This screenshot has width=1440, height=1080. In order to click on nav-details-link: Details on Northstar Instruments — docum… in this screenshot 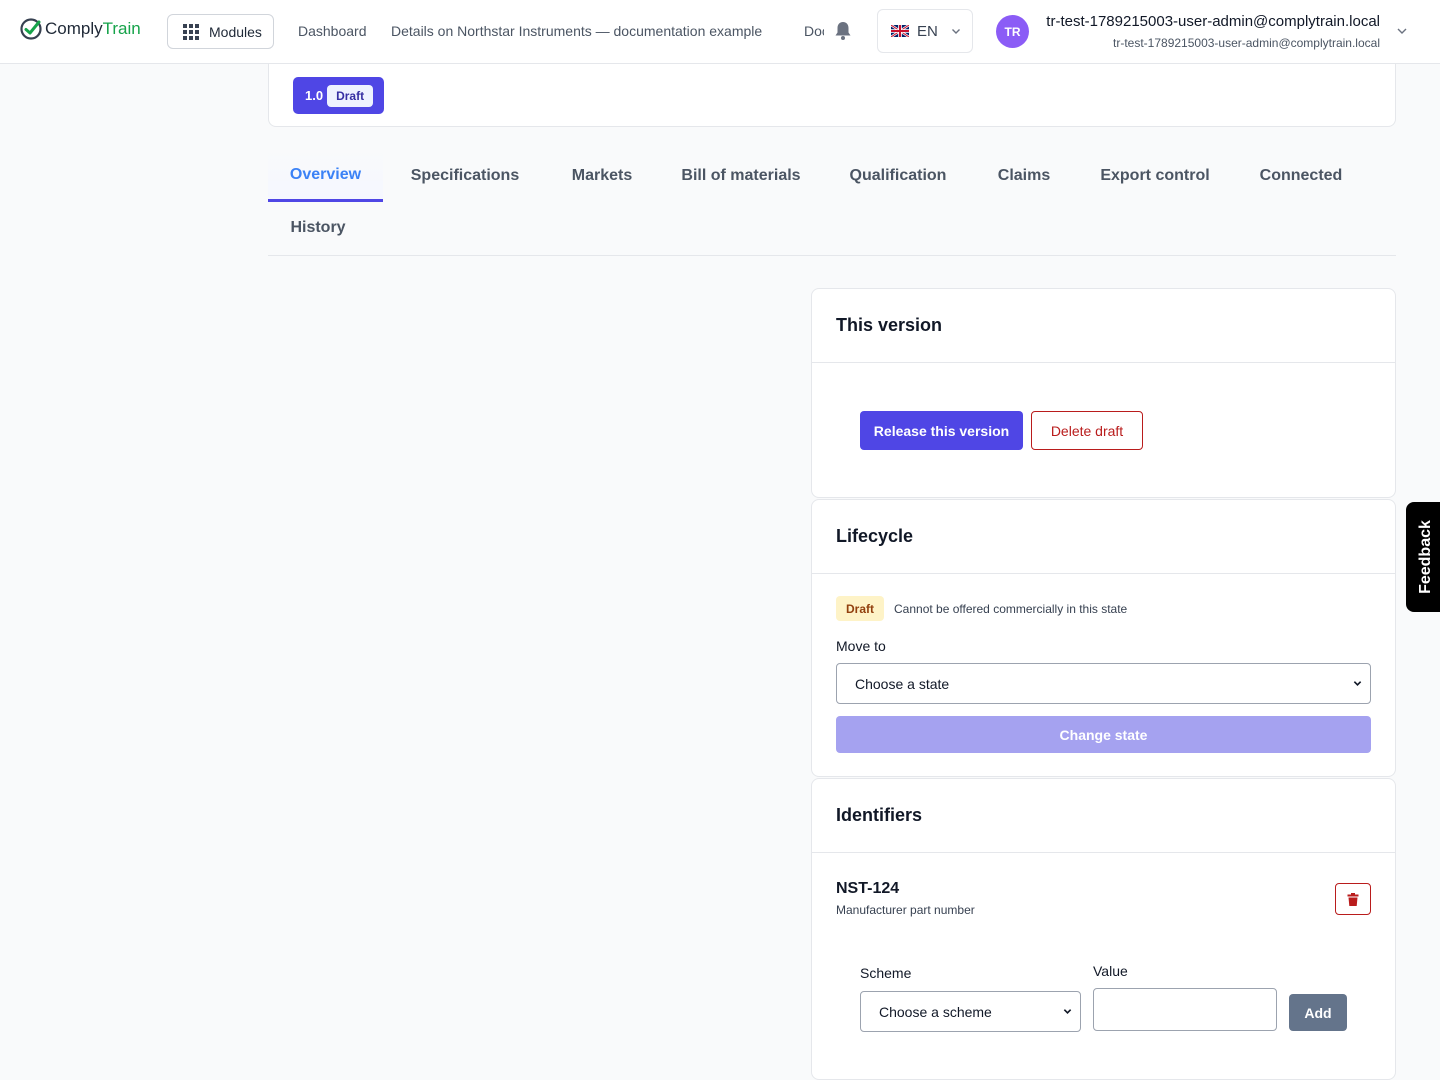, I will do `click(576, 31)`.